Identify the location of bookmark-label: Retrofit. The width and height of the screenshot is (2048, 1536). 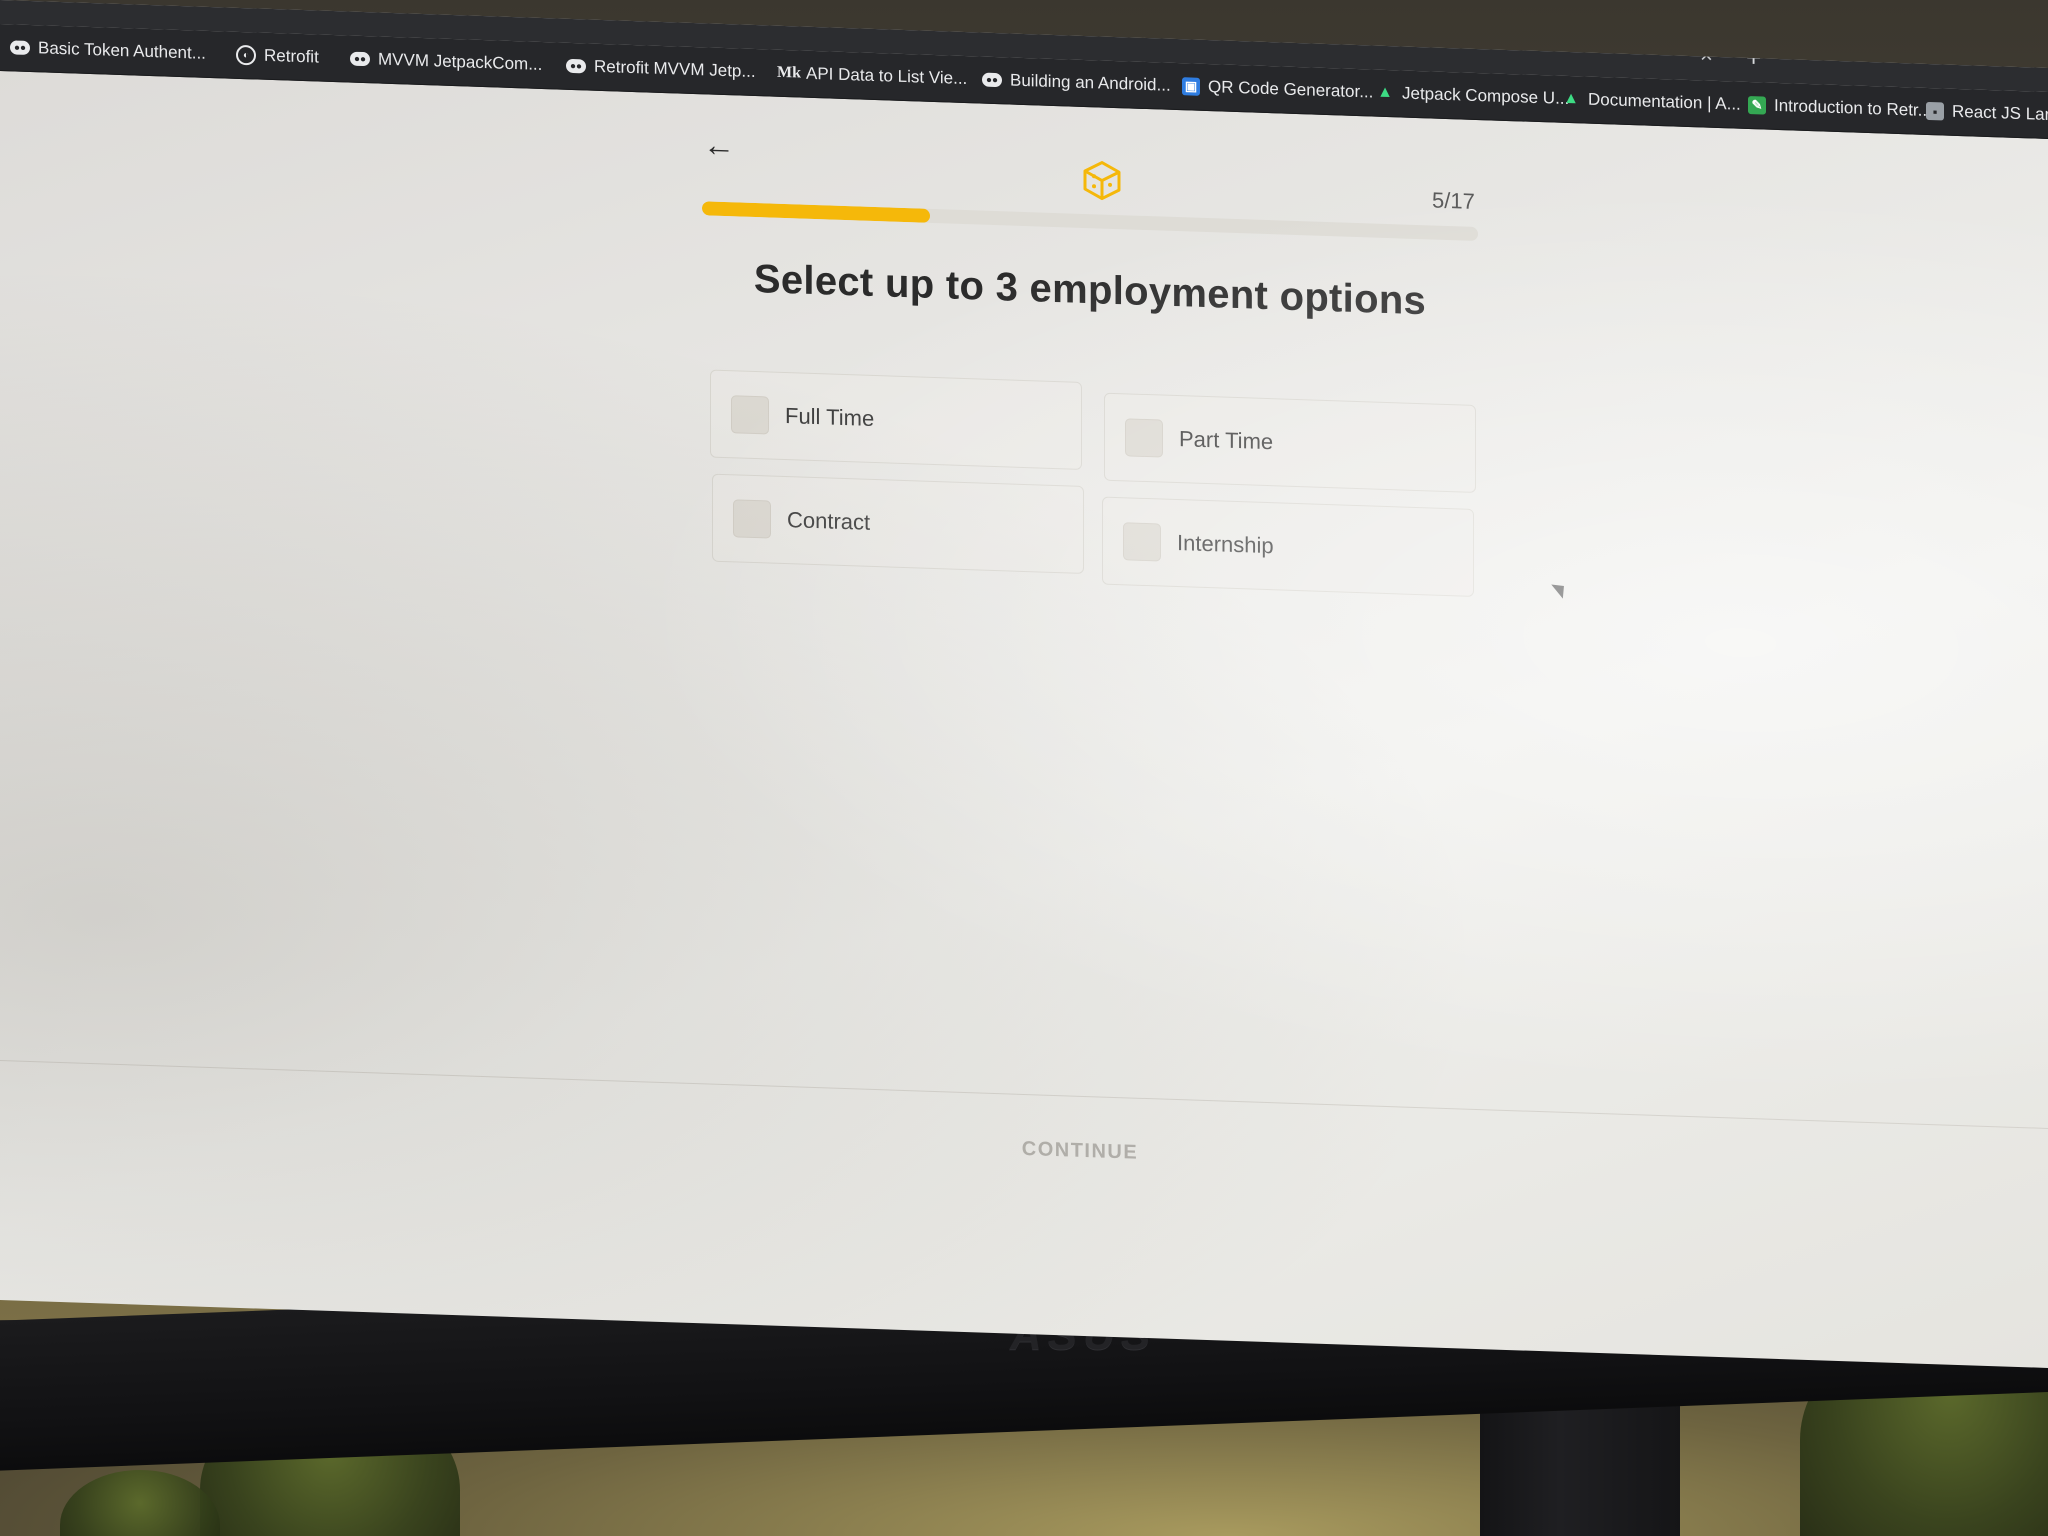
(291, 56).